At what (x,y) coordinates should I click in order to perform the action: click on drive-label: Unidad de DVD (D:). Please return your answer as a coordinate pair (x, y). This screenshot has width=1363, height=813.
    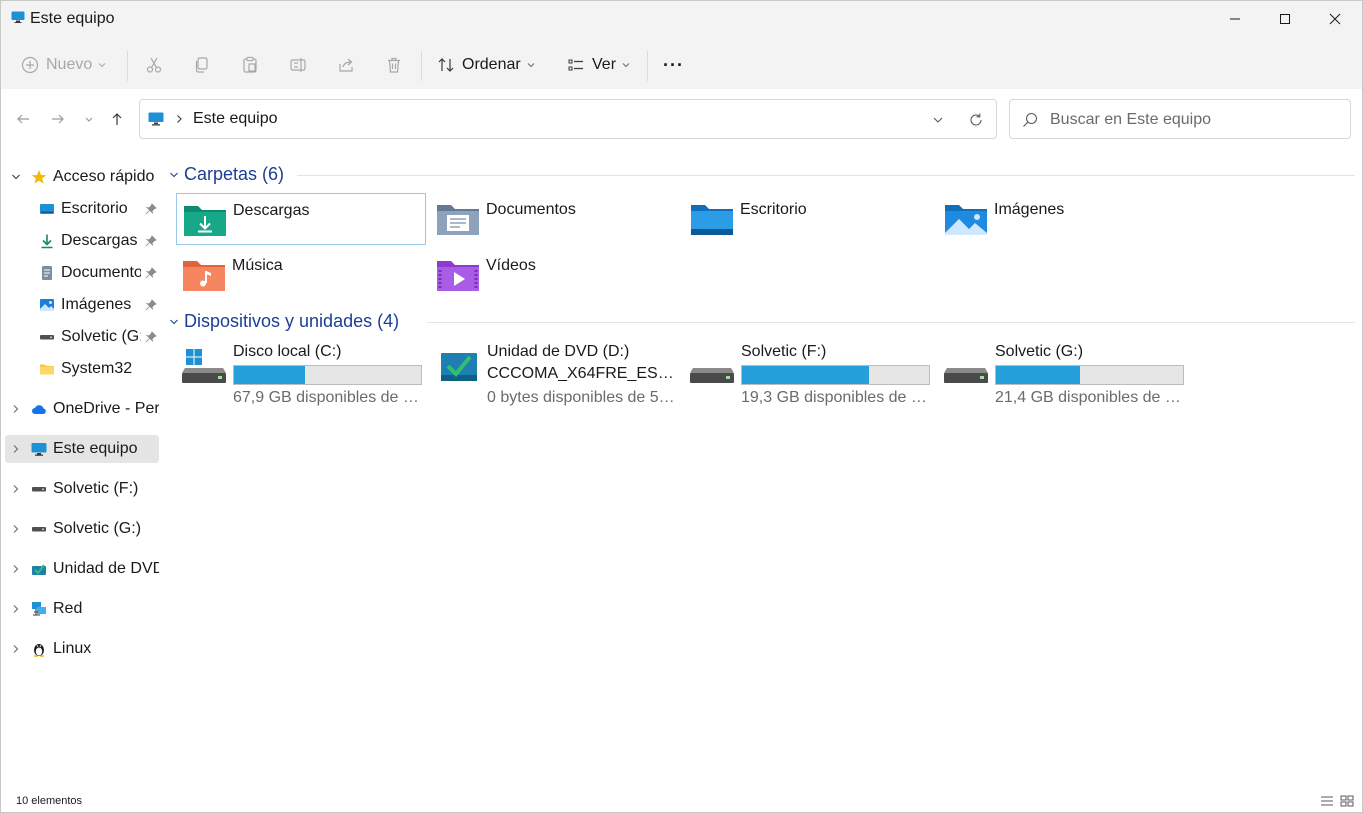
    Looking at the image, I should click on (558, 351).